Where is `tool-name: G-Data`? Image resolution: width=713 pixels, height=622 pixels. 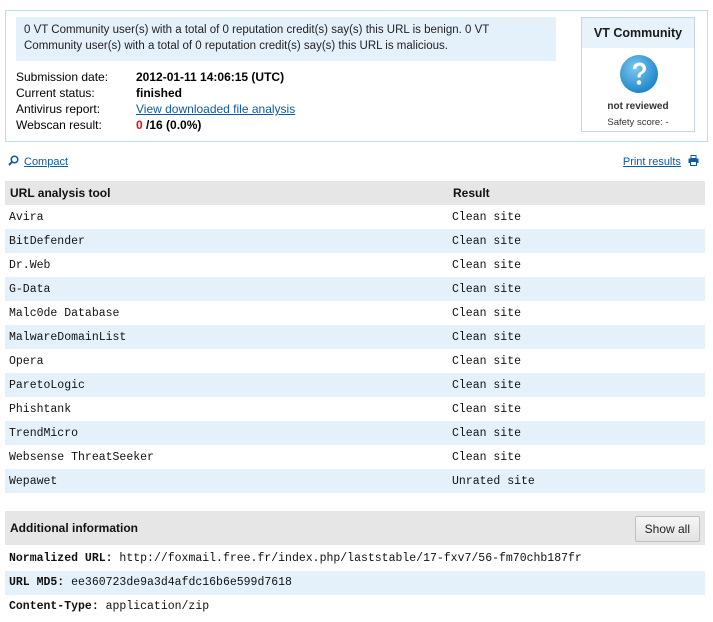 tool-name: G-Data is located at coordinates (226, 289).